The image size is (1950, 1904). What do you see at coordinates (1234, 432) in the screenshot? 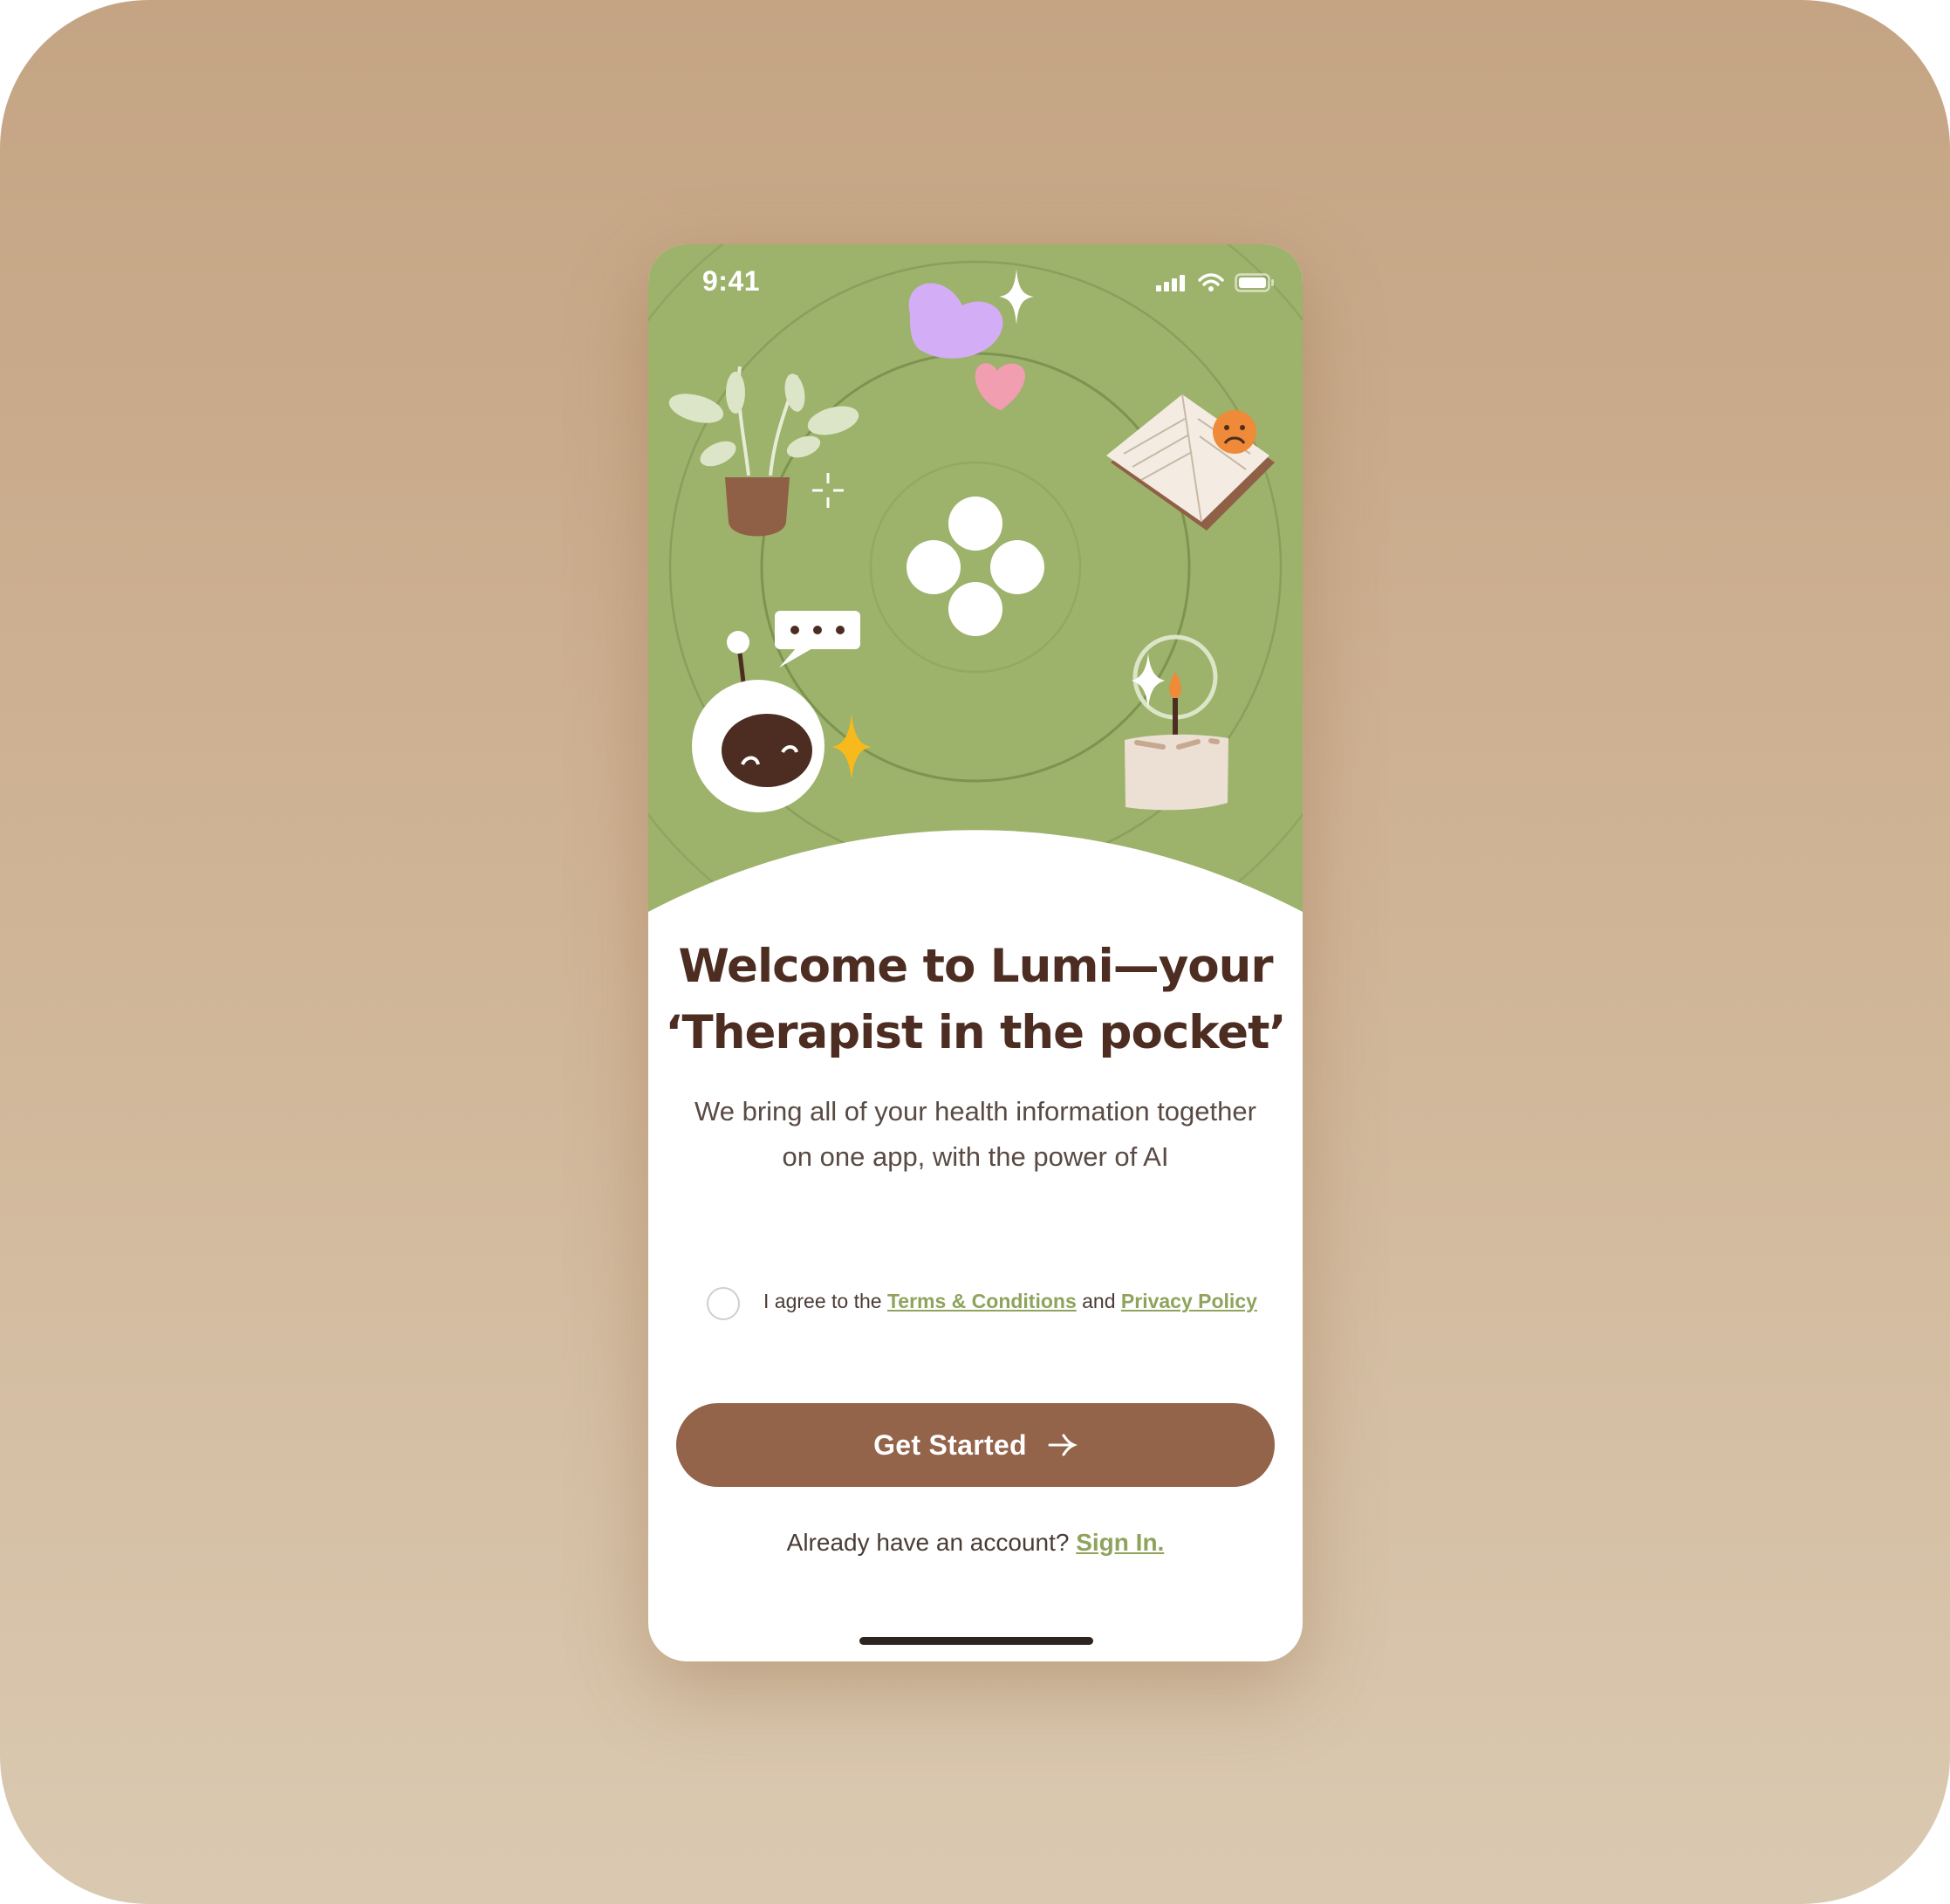
I see `sad-face-icon` at bounding box center [1234, 432].